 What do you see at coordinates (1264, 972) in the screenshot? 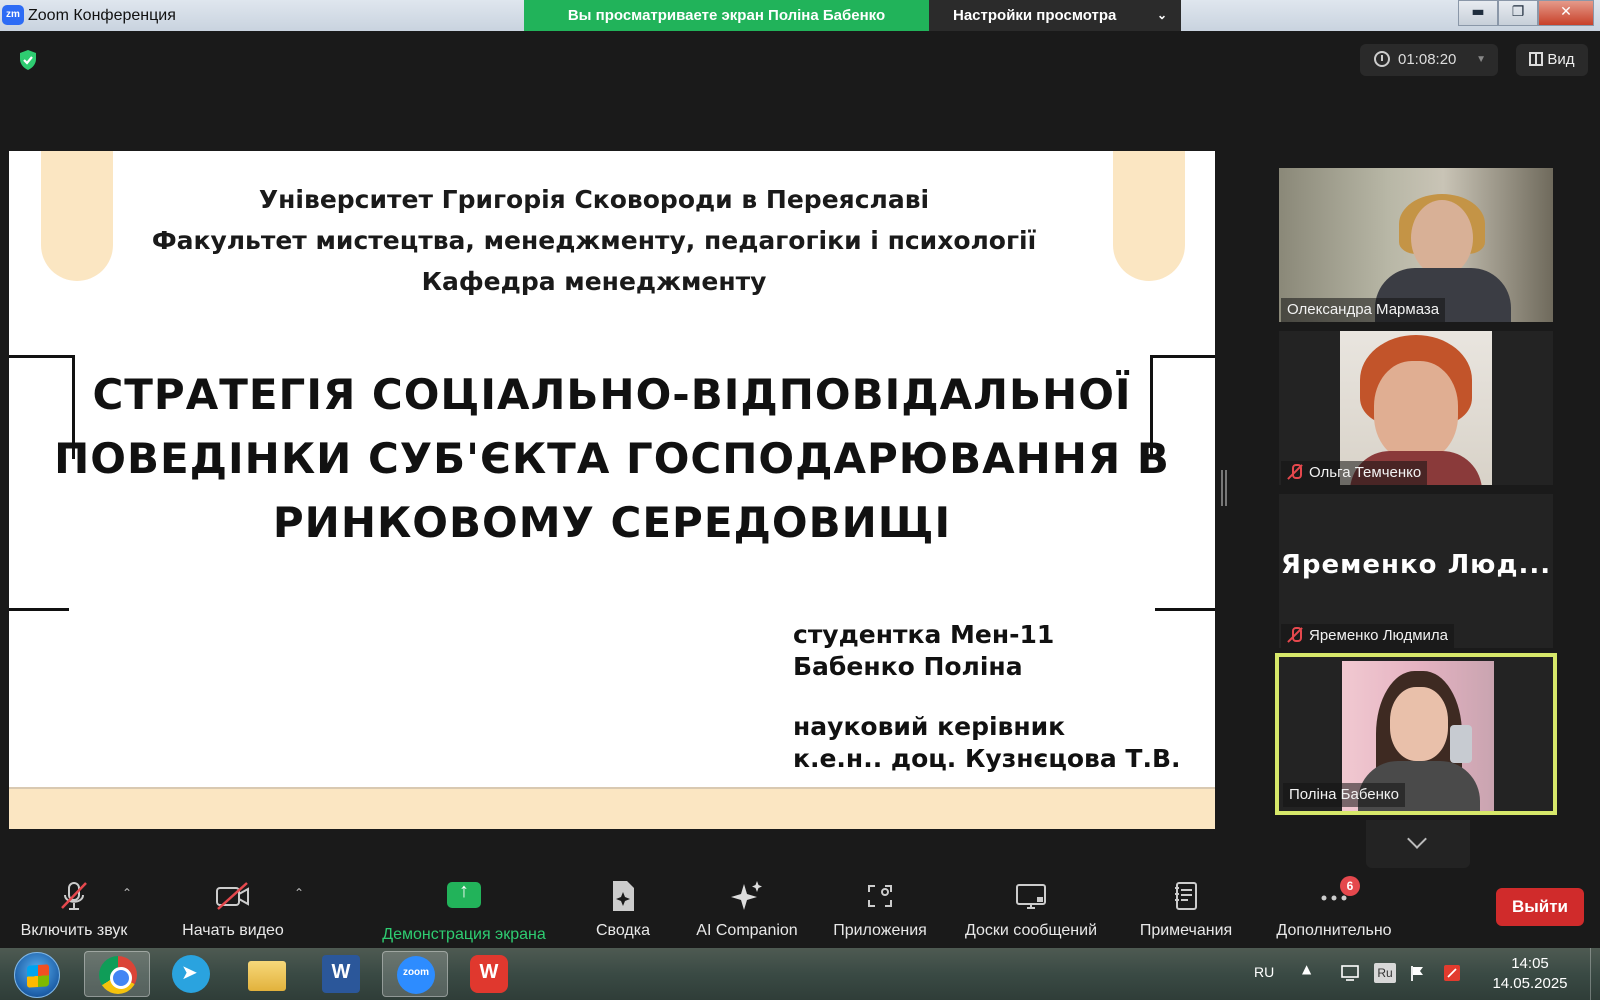
I see `language-indicator: RU` at bounding box center [1264, 972].